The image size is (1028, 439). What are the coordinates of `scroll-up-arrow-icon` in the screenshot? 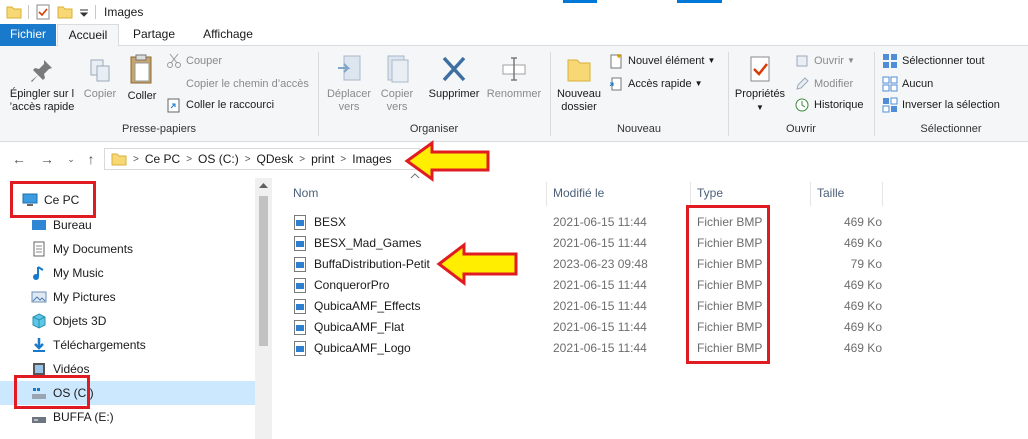 It's located at (263, 185).